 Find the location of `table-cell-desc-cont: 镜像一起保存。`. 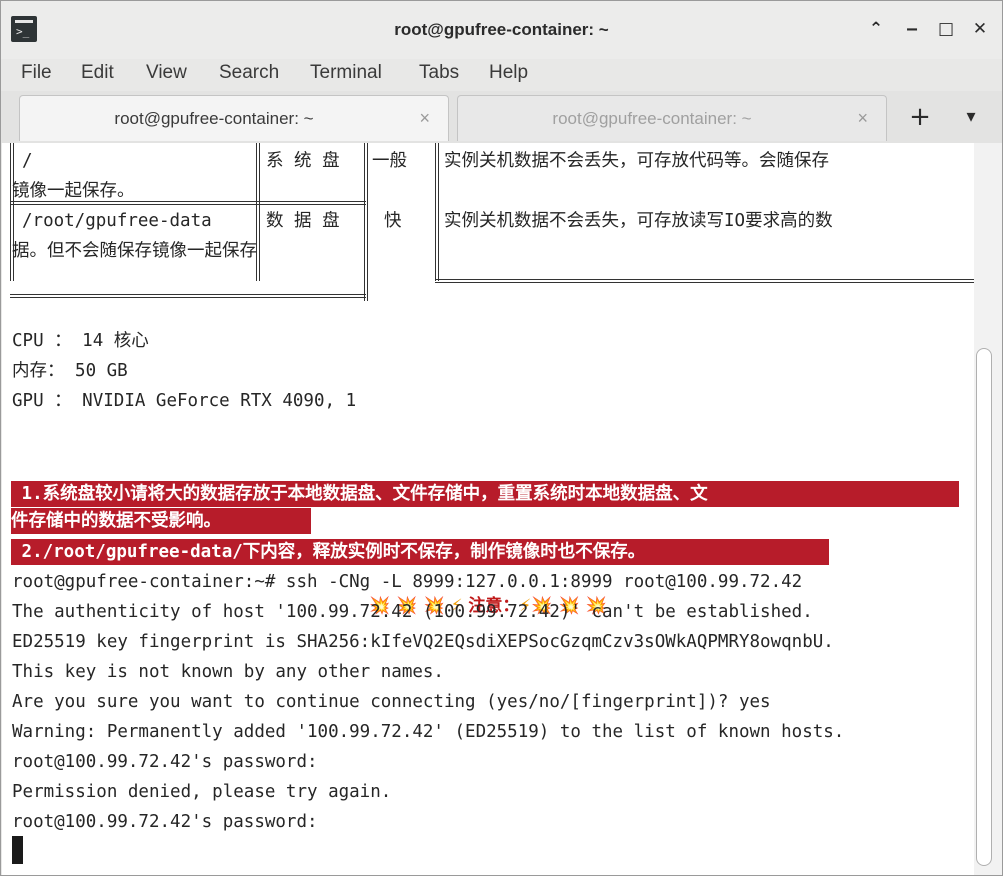

table-cell-desc-cont: 镜像一起保存。 is located at coordinates (73, 191).